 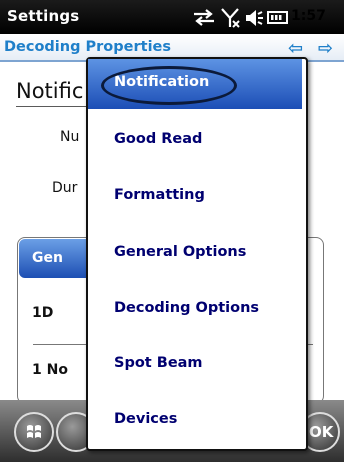 I want to click on menu-item-decoding-options: Decoding Options, so click(x=195, y=310).